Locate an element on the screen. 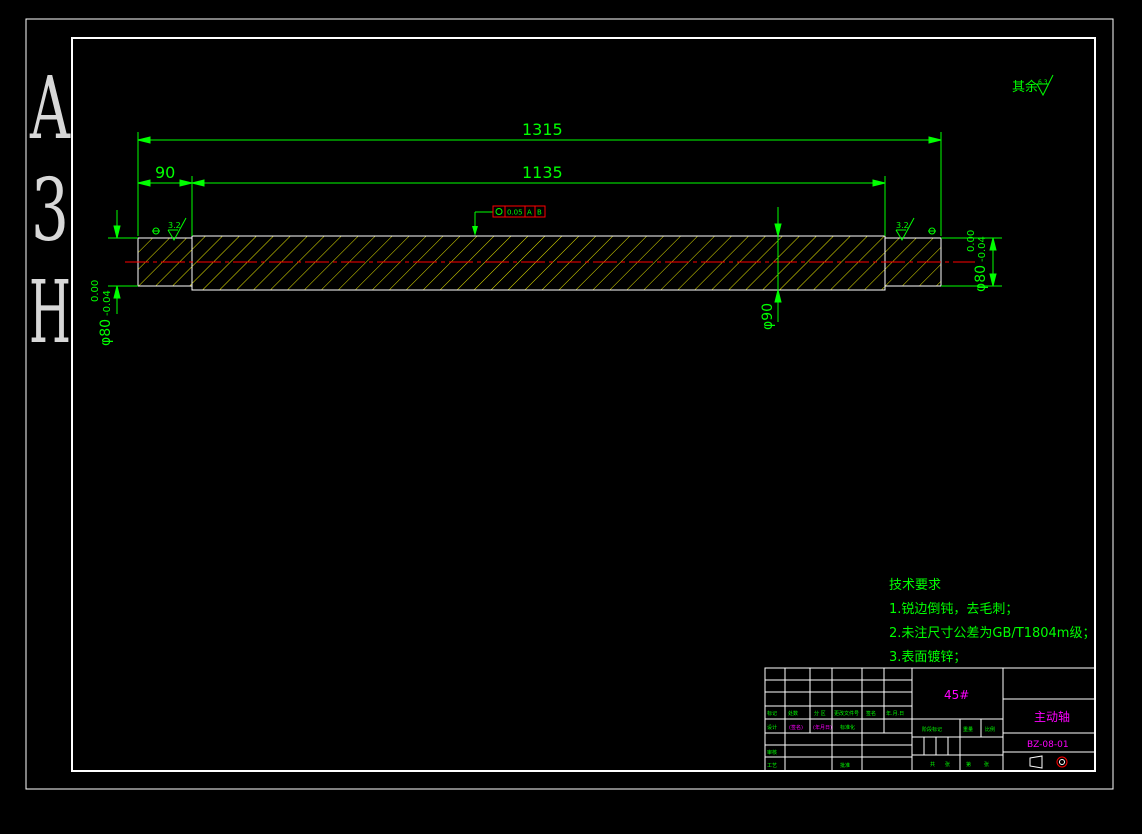  tb-count: 处数 is located at coordinates (793, 713).